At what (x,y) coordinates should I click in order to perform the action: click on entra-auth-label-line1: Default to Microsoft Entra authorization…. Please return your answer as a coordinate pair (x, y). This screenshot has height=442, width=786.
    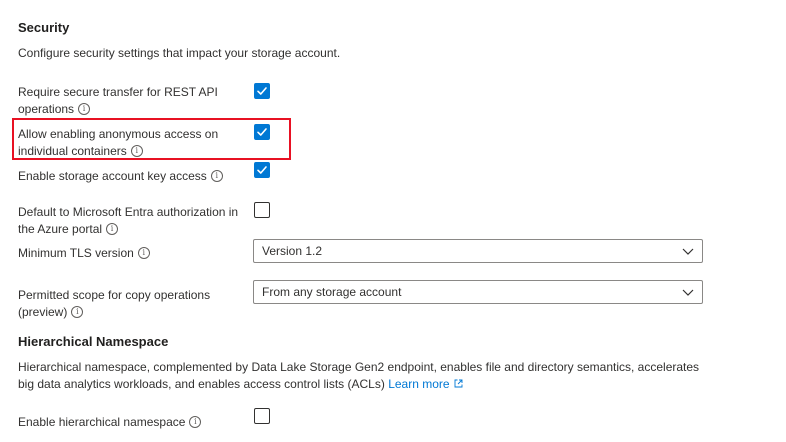
    Looking at the image, I should click on (128, 212).